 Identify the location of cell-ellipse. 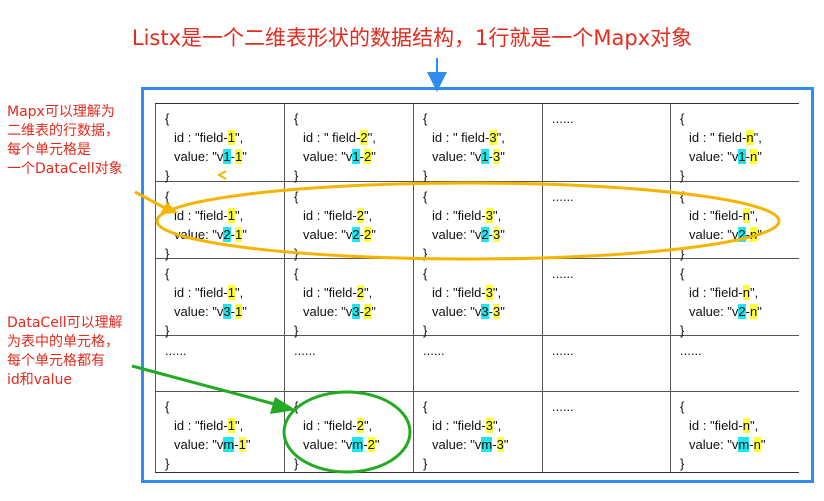
(347, 432).